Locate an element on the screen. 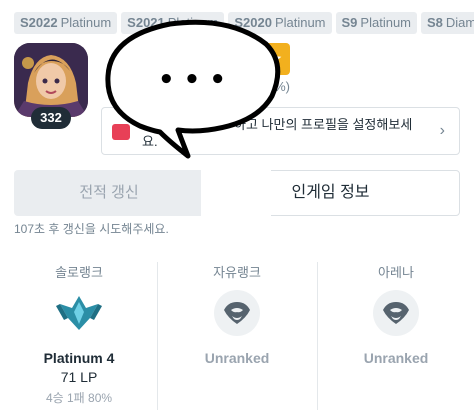  summoner-level-badge: 332 is located at coordinates (51, 118).